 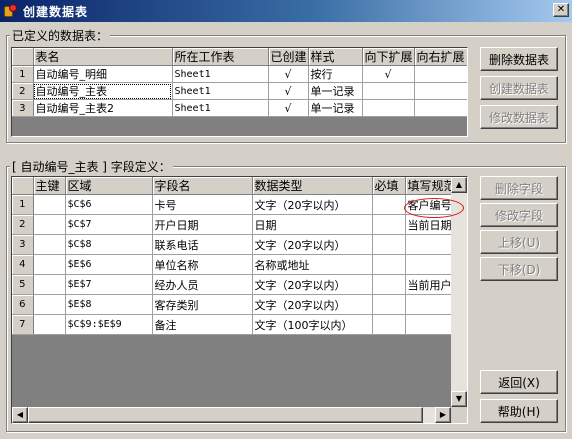 What do you see at coordinates (109, 324) in the screenshot?
I see `range-cell: $C$9:$E$9` at bounding box center [109, 324].